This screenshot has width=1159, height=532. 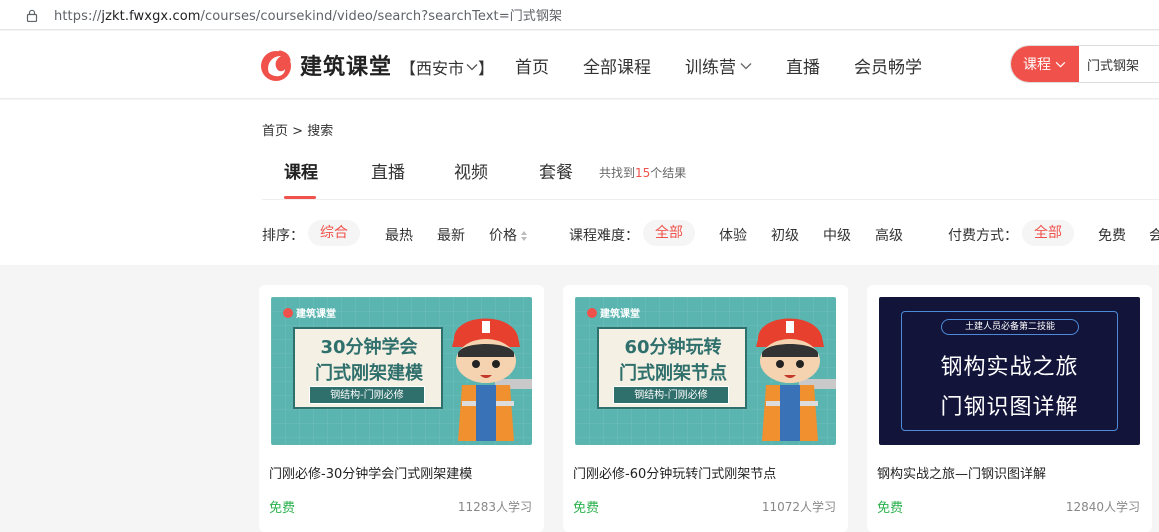 I want to click on sort-label: 排序：, so click(x=283, y=236).